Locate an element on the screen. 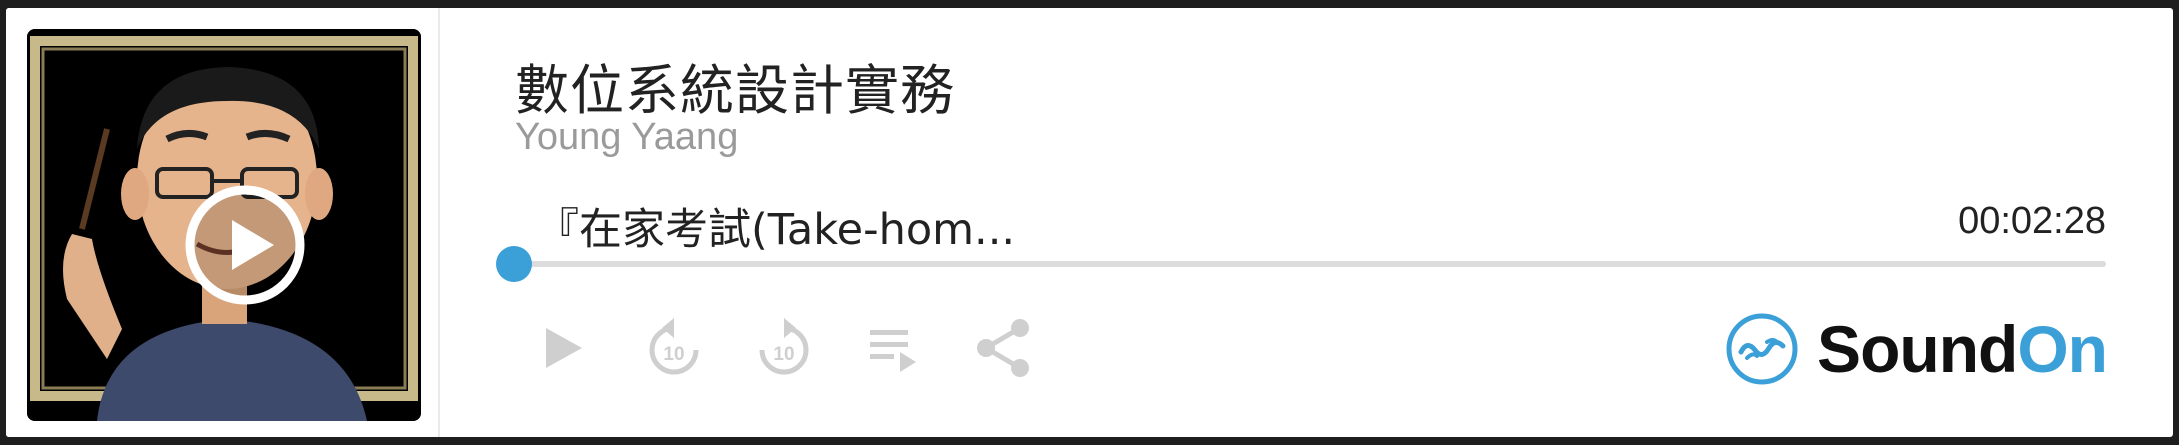  progress-handle is located at coordinates (514, 264).